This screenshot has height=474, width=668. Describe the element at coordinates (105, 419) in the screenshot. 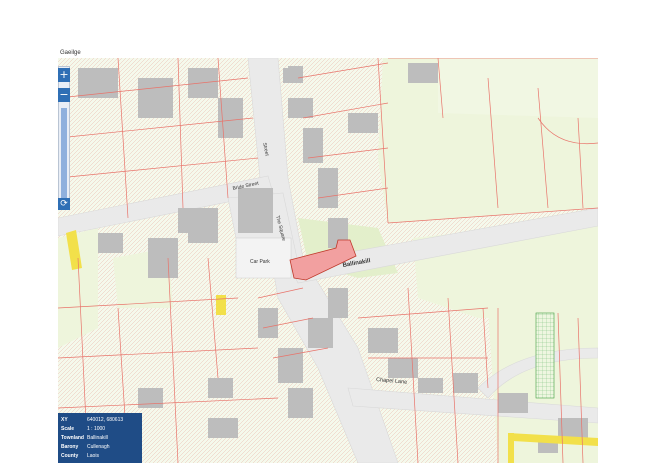

I see `info-value: 640012, 680613` at that location.